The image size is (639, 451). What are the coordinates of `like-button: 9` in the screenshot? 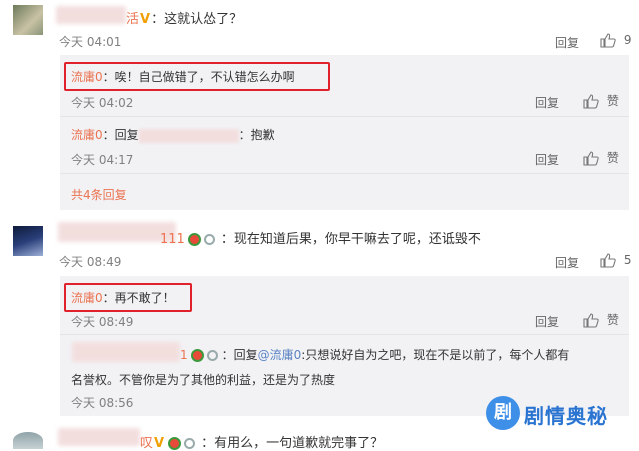 It's located at (615, 40).